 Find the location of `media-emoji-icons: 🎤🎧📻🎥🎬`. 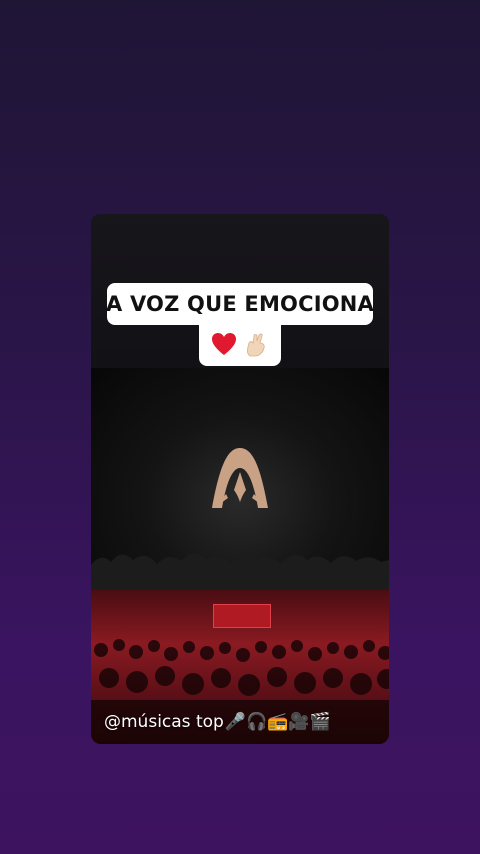

media-emoji-icons: 🎤🎧📻🎥🎬 is located at coordinates (277, 721).